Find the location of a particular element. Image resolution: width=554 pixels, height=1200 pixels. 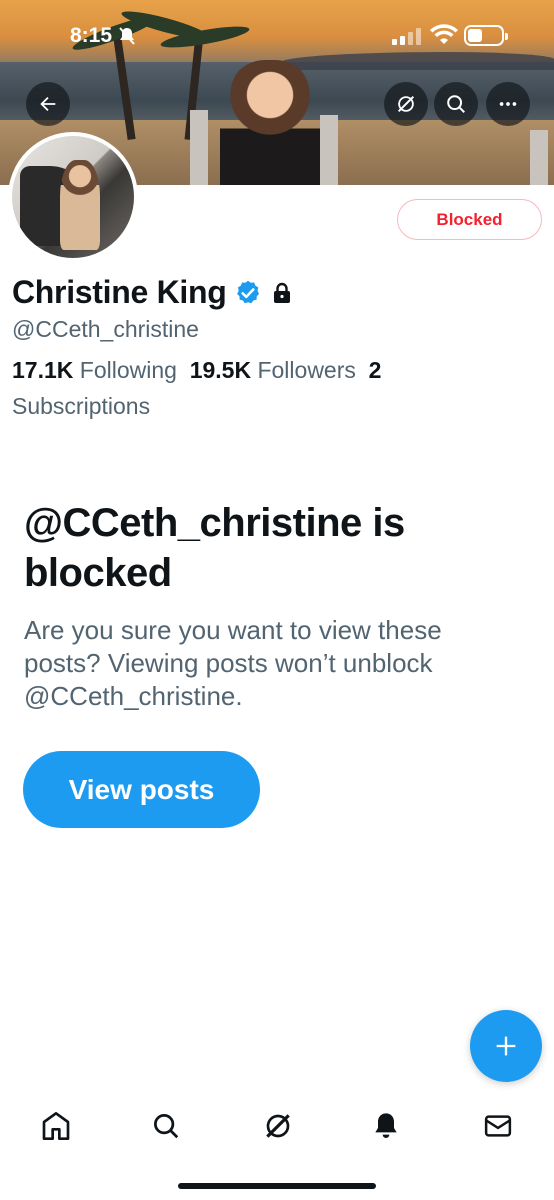

banner-person is located at coordinates (270, 122).